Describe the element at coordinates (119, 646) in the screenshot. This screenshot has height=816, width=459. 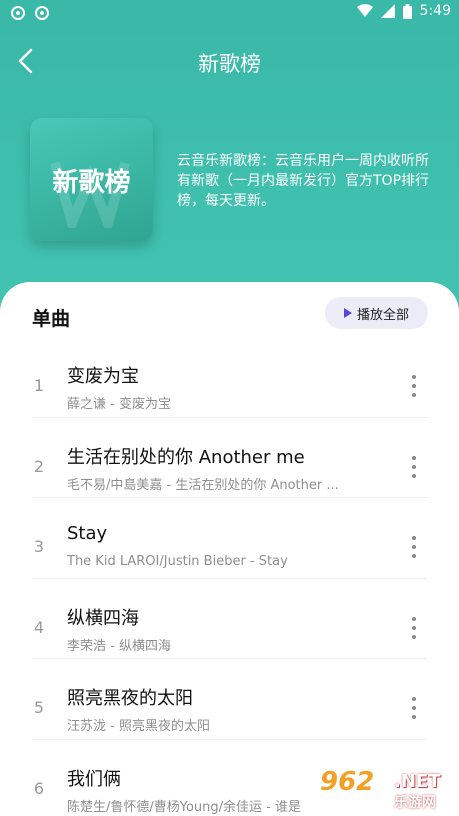
I see `song-subtitle: 李荣浩 - 纵横四海` at that location.